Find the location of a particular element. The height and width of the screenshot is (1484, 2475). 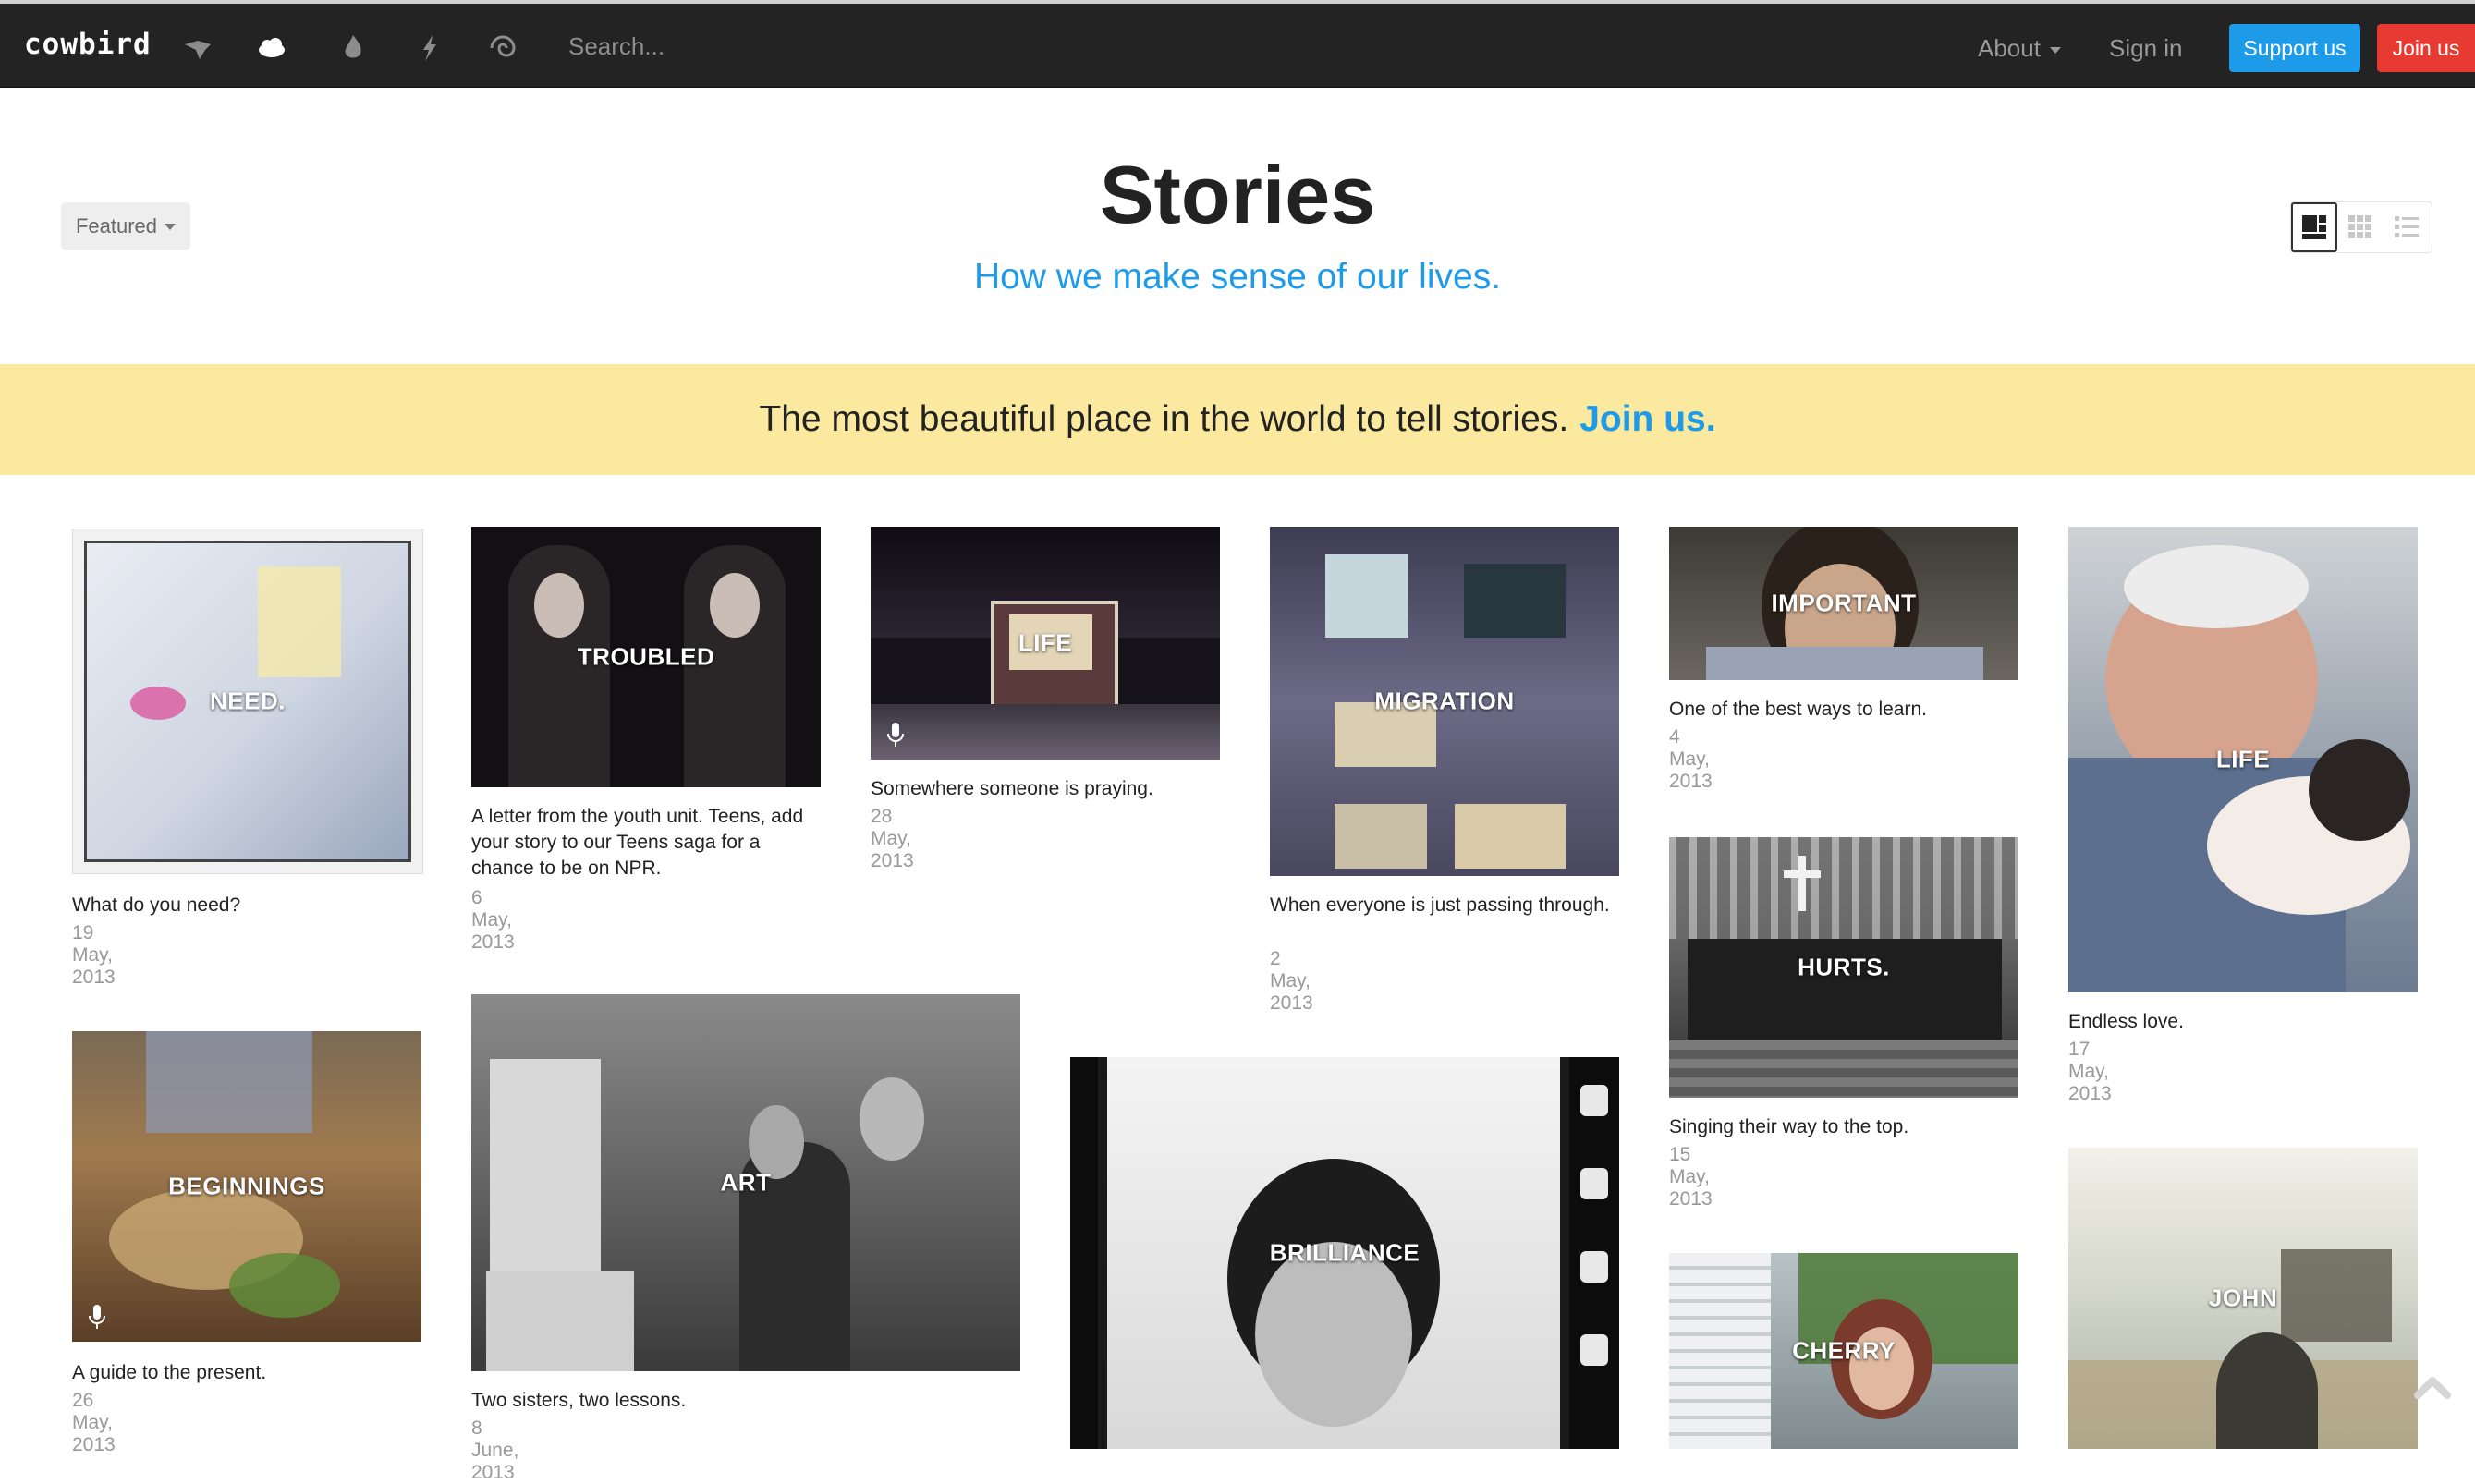

view-toggle is located at coordinates (2361, 227).